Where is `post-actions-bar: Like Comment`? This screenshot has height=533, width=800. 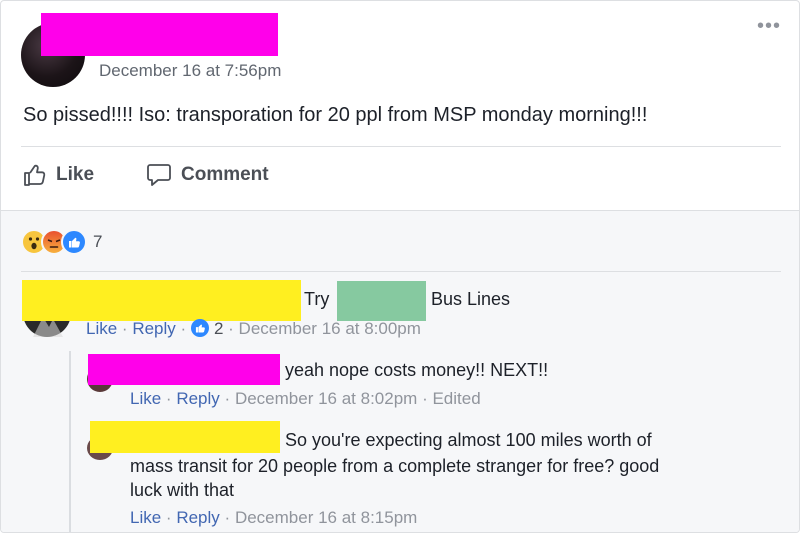 post-actions-bar: Like Comment is located at coordinates (401, 178).